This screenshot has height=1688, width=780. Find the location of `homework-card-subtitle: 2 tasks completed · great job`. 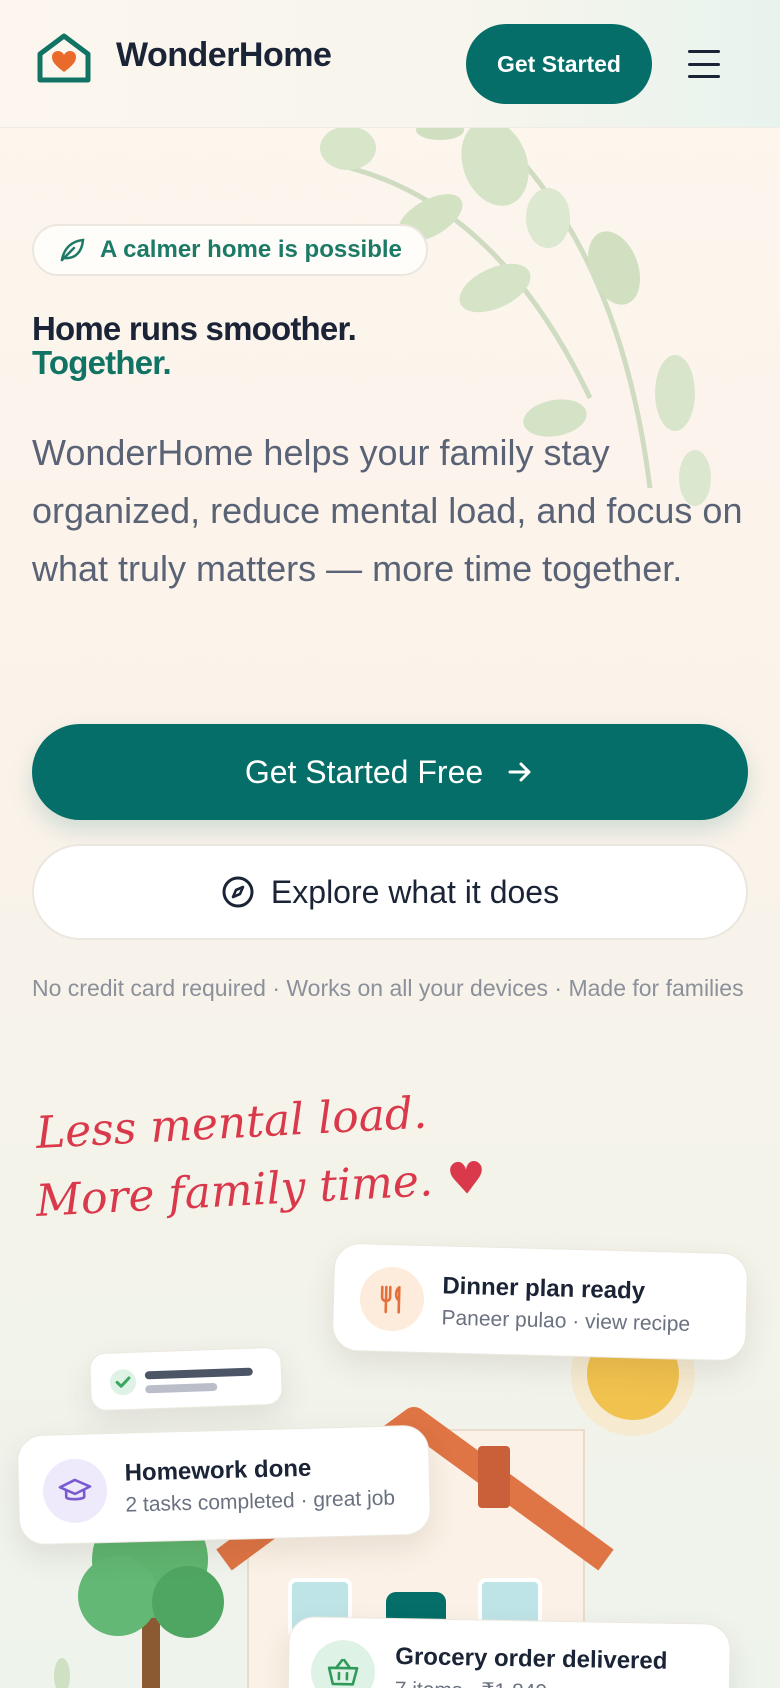

homework-card-subtitle: 2 tasks completed · great job is located at coordinates (260, 1501).